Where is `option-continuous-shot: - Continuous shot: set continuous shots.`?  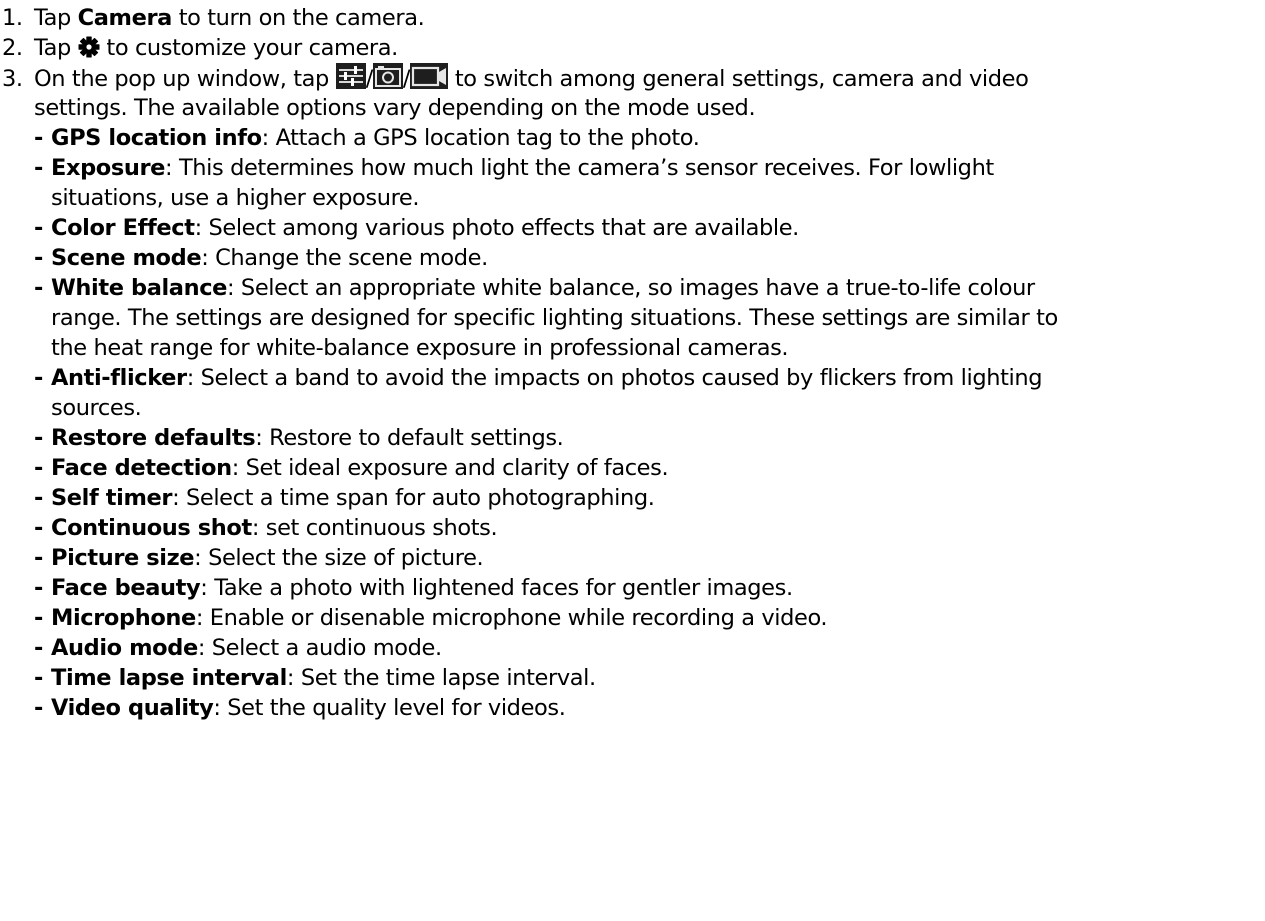 option-continuous-shot: - Continuous shot: set continuous shots. is located at coordinates (632, 528).